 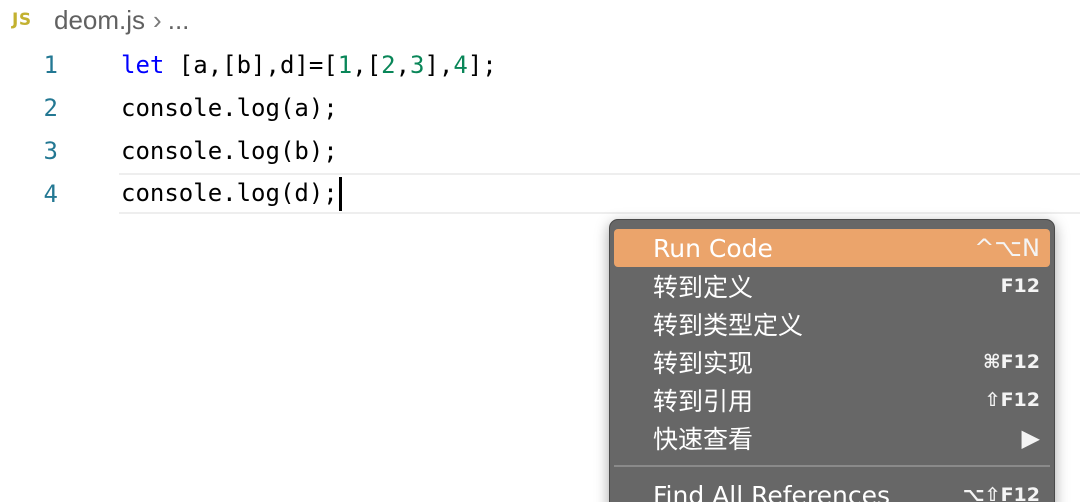 What do you see at coordinates (229, 108) in the screenshot?
I see `code-text: console.log(a);` at bounding box center [229, 108].